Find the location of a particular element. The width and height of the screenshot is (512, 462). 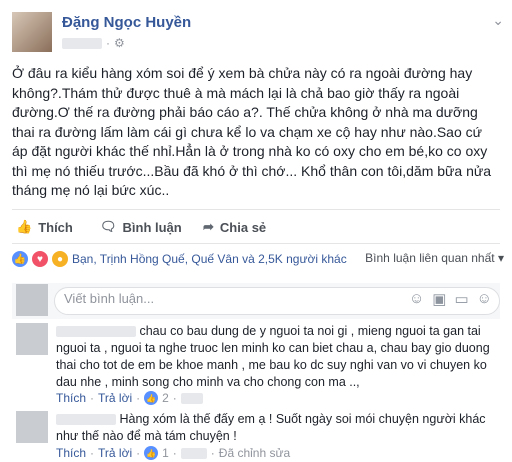

post-options-chevron-icon: ⌄ is located at coordinates (498, 20).